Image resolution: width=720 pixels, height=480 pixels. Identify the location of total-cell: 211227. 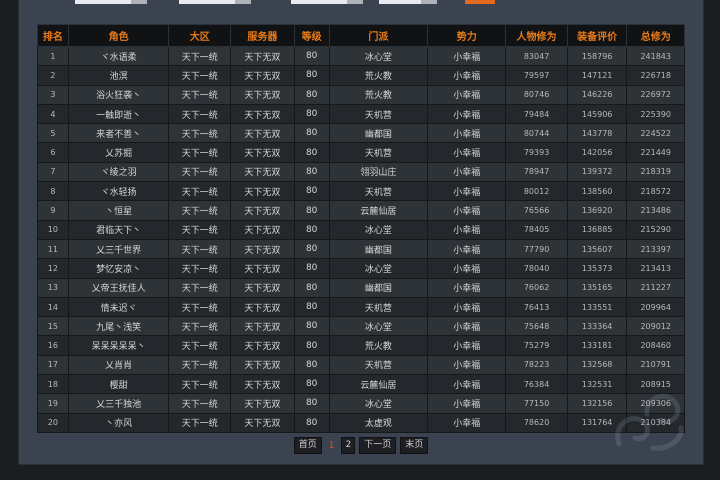
(655, 287).